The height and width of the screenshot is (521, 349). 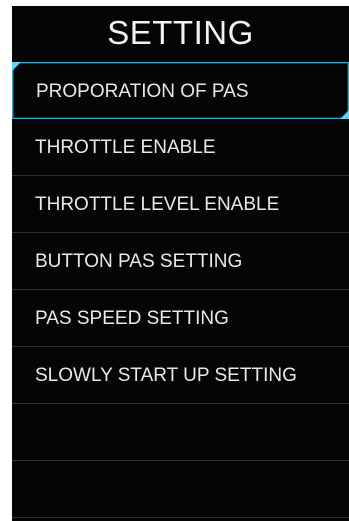 What do you see at coordinates (180, 32) in the screenshot?
I see `page-title: SETTING` at bounding box center [180, 32].